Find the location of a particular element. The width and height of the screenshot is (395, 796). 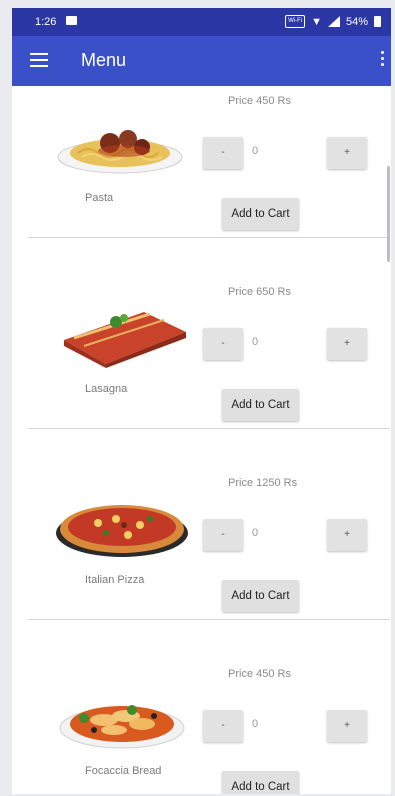

battery-percent: 54% is located at coordinates (356, 21).